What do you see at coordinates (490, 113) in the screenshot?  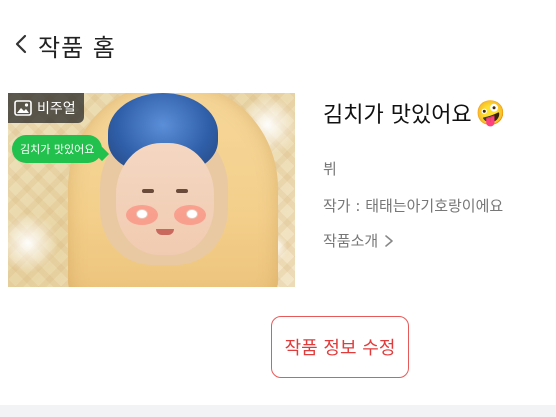 I see `zany-face-emoji-icon: 🤪` at bounding box center [490, 113].